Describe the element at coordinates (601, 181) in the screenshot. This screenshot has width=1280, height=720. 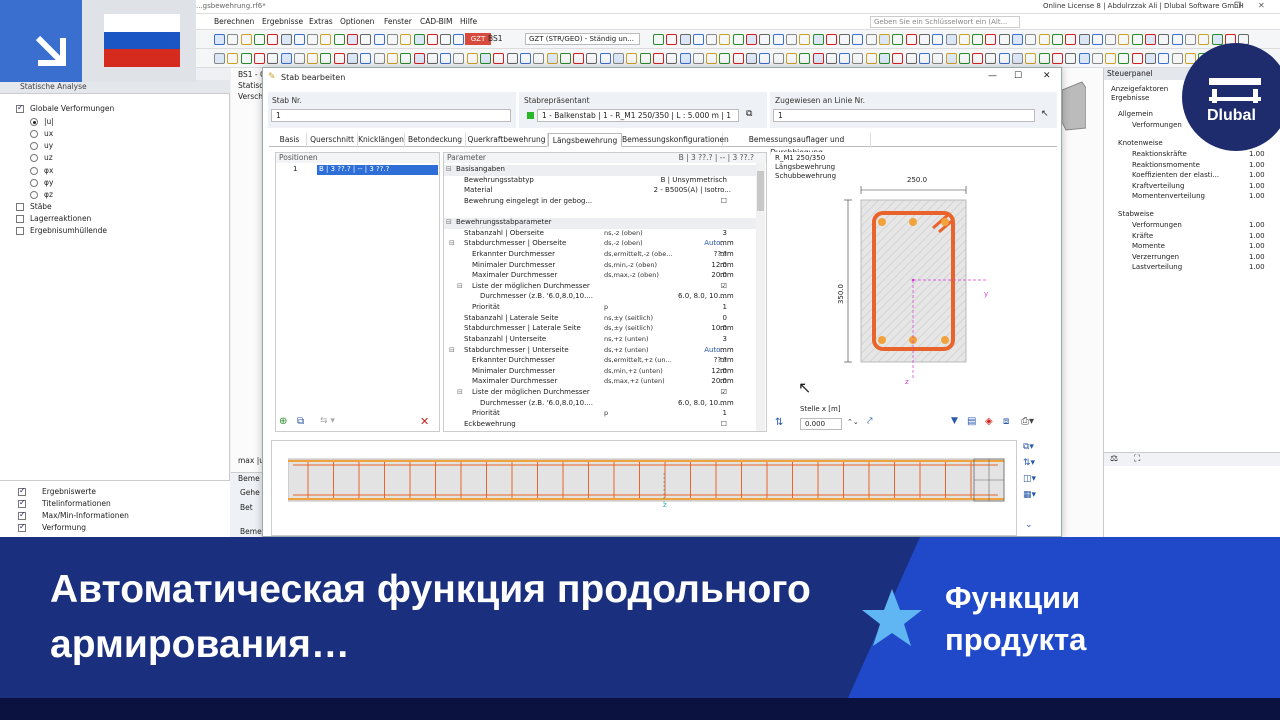
I see `parameter-row: Bewehrungsstabtyp B | Unsymmetrisch` at that location.